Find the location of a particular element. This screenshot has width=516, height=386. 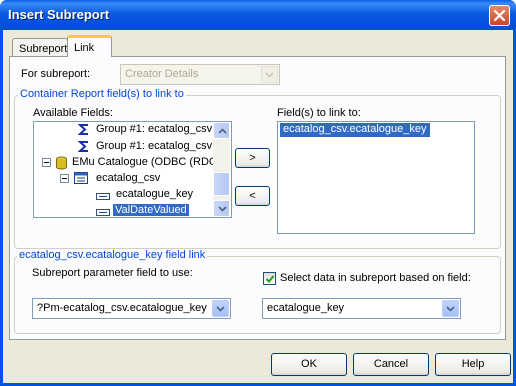

param-field-label: Subreport parameter field to use: is located at coordinates (112, 273).